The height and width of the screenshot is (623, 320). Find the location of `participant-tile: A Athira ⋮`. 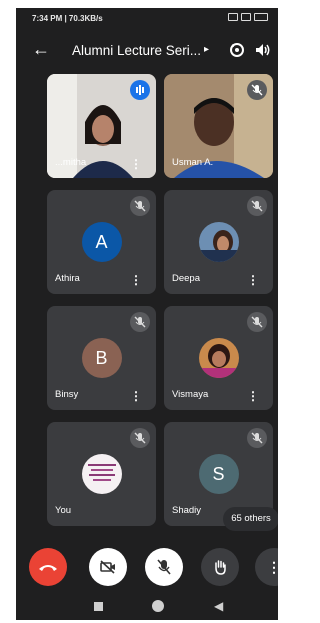

participant-tile: A Athira ⋮ is located at coordinates (101, 242).